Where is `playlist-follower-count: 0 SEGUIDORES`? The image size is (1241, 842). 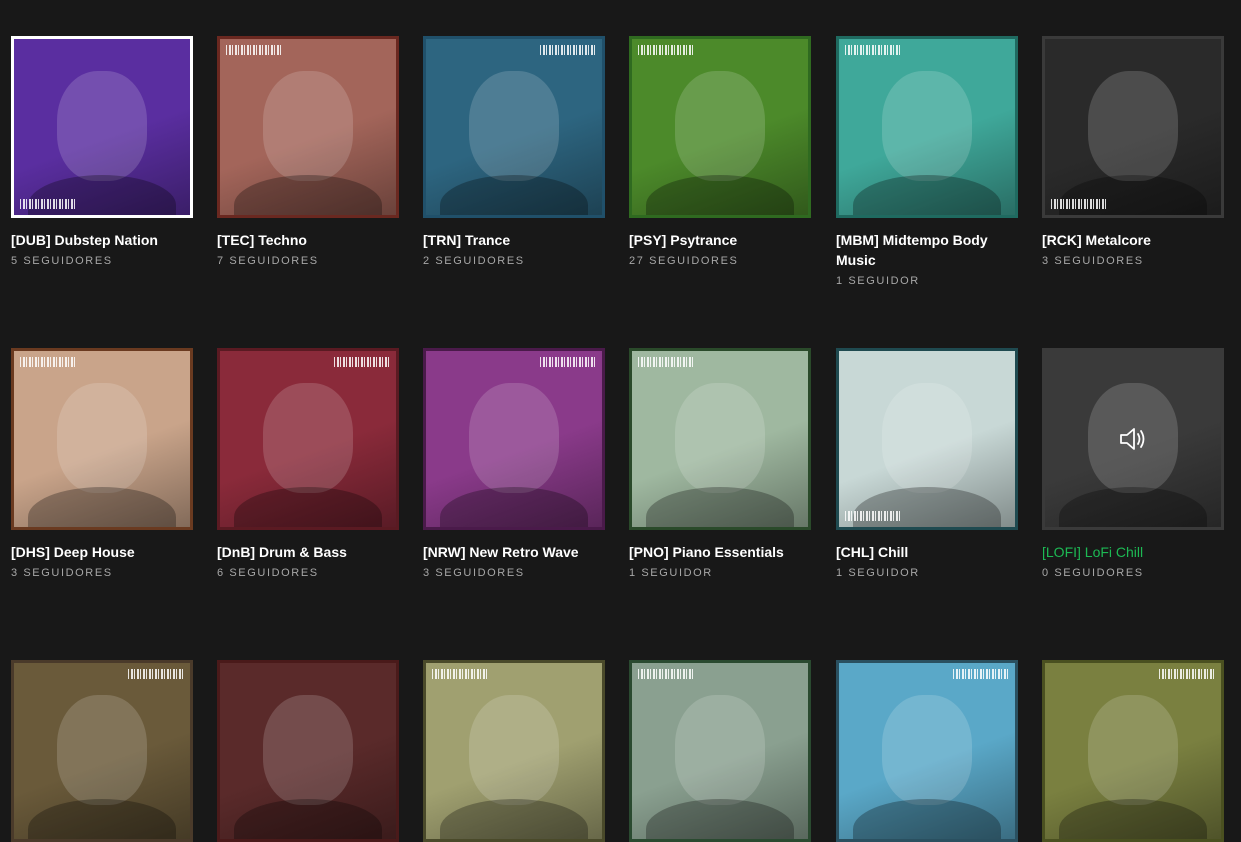
playlist-follower-count: 0 SEGUIDORES is located at coordinates (1093, 573).